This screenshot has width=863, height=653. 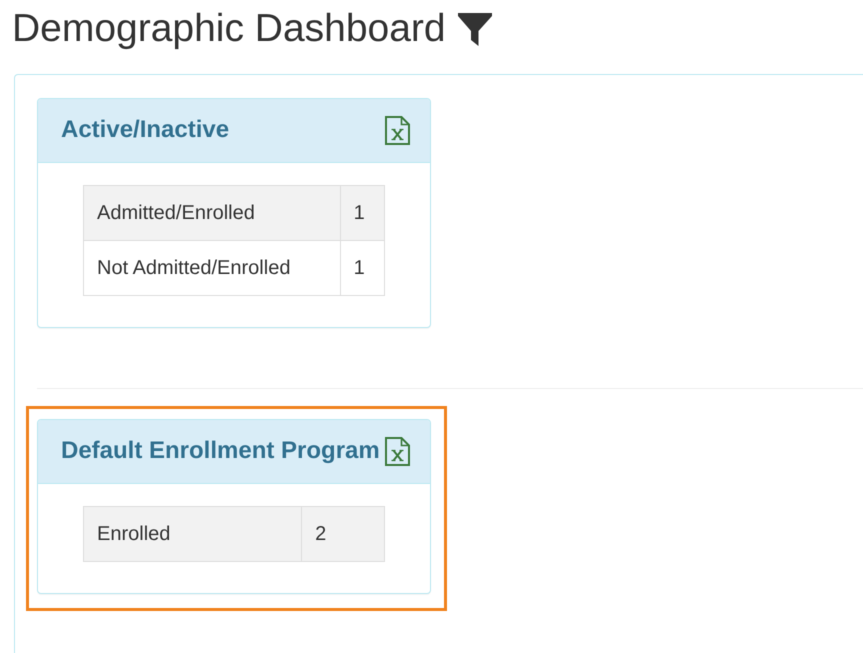 I want to click on card-title: Active/Inactive, so click(x=145, y=130).